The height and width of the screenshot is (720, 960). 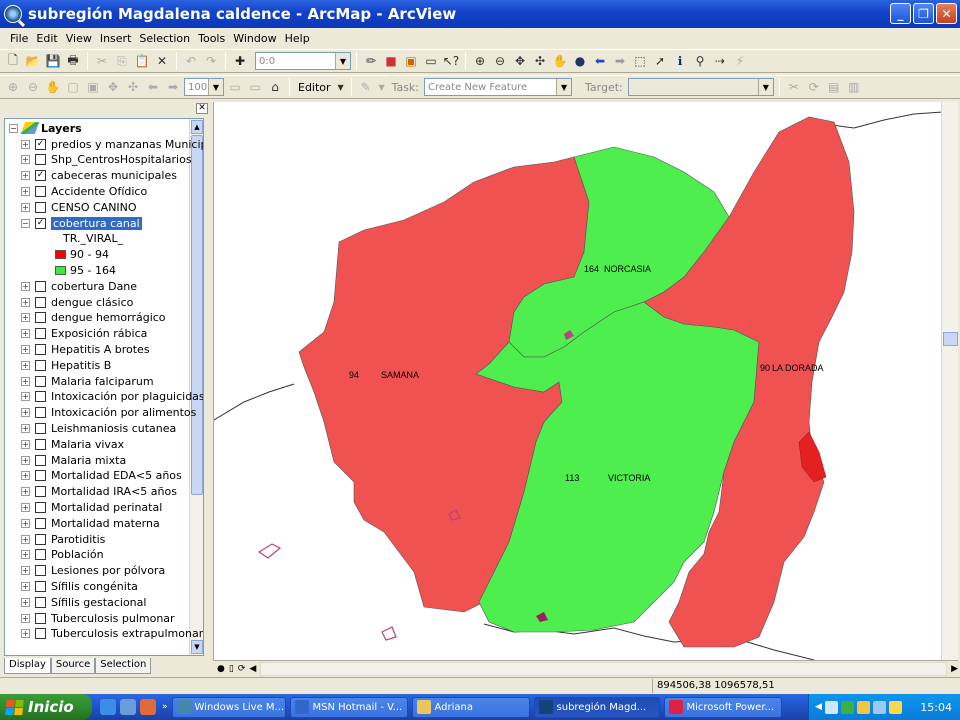 What do you see at coordinates (221, 669) in the screenshot?
I see `data-view-icon: ●` at bounding box center [221, 669].